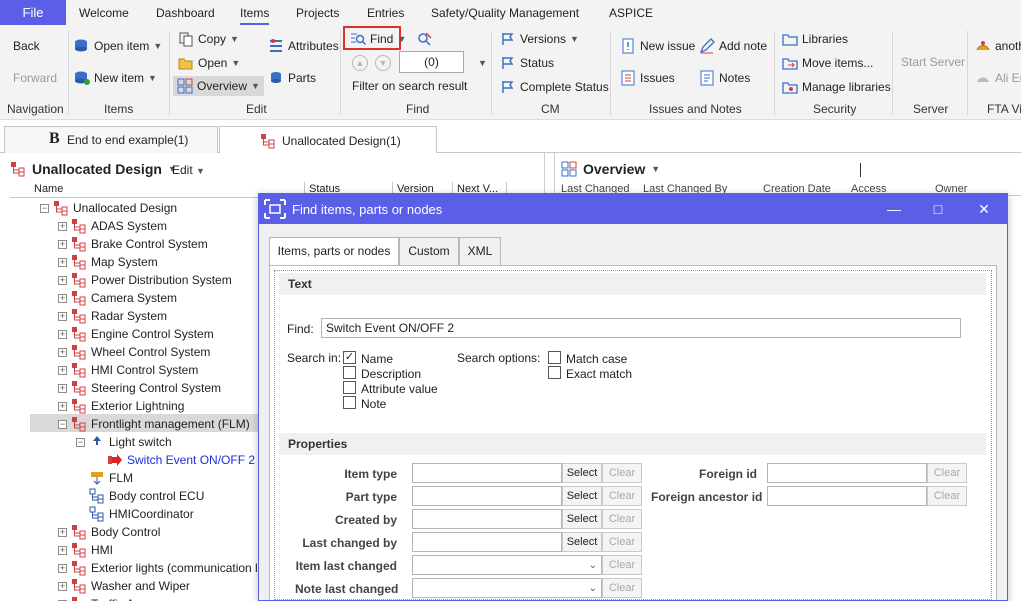 The height and width of the screenshot is (601, 1021). I want to click on tree-row: + Steering Control System, so click(139, 388).